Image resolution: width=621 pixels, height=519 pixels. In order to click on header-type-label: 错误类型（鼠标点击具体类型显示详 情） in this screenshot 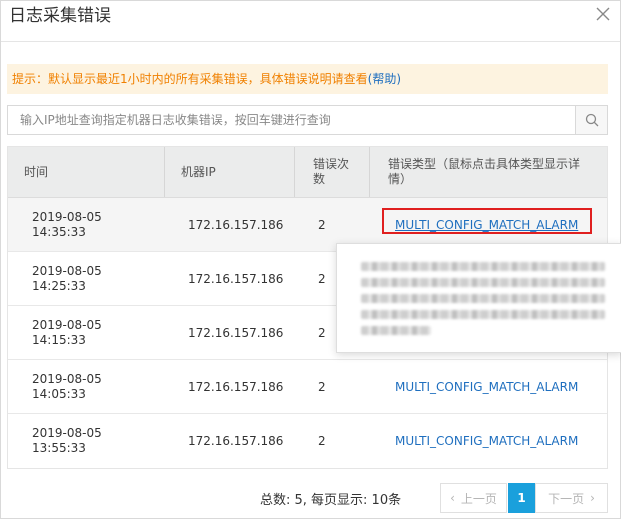, I will do `click(484, 171)`.